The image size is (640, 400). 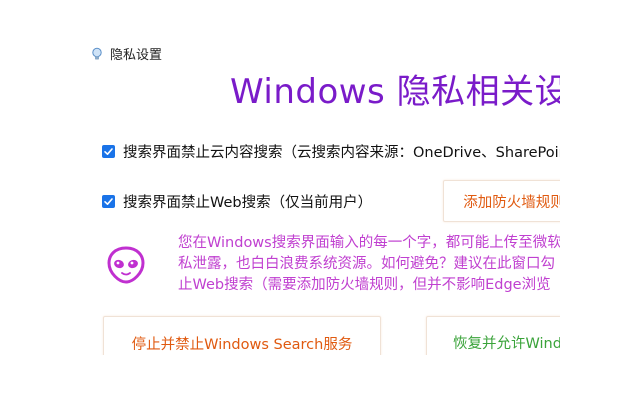 I want to click on page-title: Windows 隐私相关设置, so click(x=395, y=92).